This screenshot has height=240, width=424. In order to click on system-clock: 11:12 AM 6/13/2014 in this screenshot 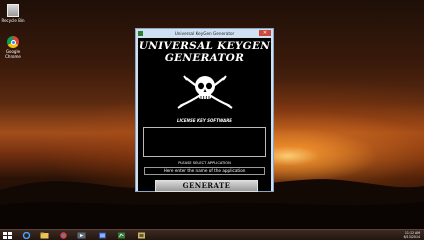, I will do `click(412, 235)`.